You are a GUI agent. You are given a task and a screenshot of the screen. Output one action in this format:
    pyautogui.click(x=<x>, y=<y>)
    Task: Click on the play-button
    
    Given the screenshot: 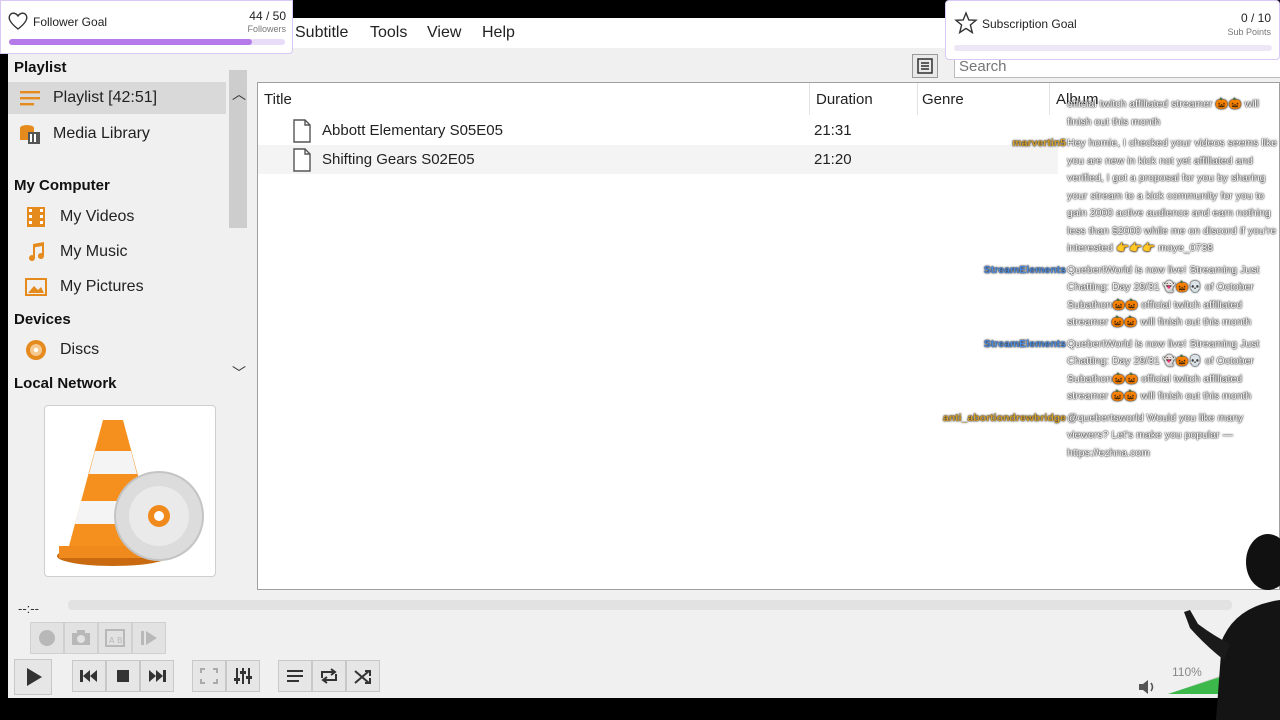 What is the action you would take?
    pyautogui.click(x=33, y=677)
    